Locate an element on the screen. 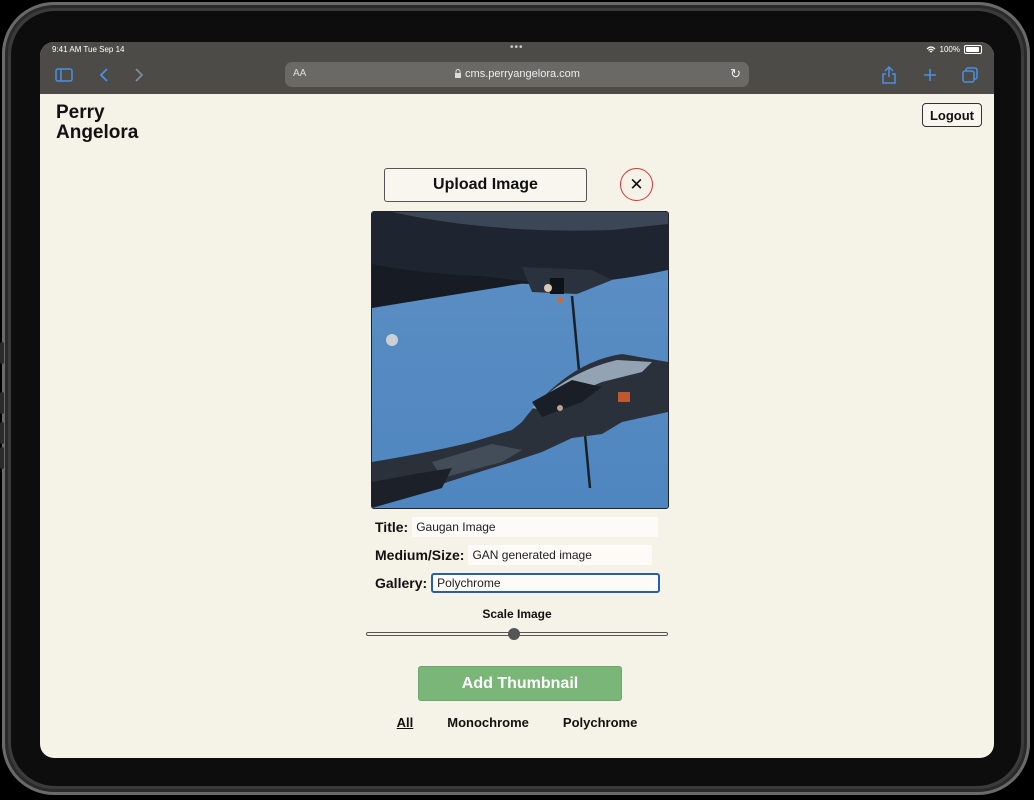  filter-all: All is located at coordinates (405, 722).